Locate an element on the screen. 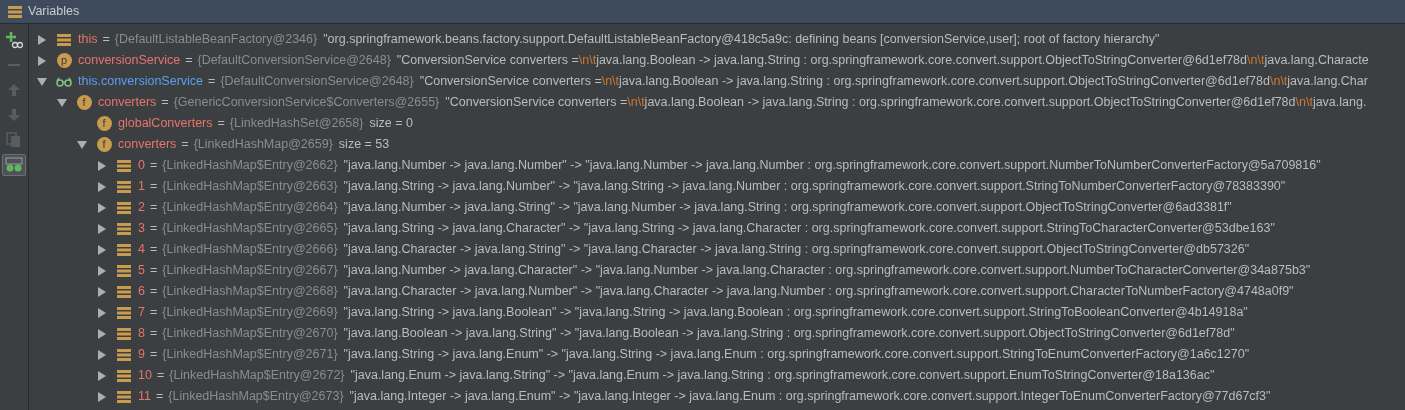  variable-value: "java.lang.Number -> java.lang.String" -> "java.lang.Number -> java.lang.String : org.springframework.core.convert.support.ObjectToStringConverter@6ad3381f" is located at coordinates (787, 208).